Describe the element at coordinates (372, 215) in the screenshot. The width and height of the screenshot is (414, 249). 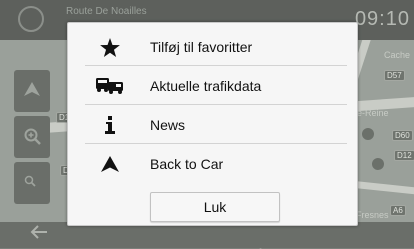
I see `map-label: Fresnes` at that location.